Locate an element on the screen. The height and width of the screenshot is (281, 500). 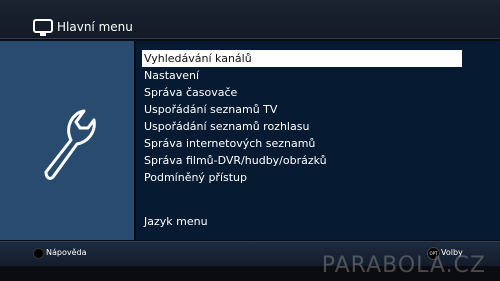
menu-item-channel-search: Vyhledávání kanálů is located at coordinates (302, 58).